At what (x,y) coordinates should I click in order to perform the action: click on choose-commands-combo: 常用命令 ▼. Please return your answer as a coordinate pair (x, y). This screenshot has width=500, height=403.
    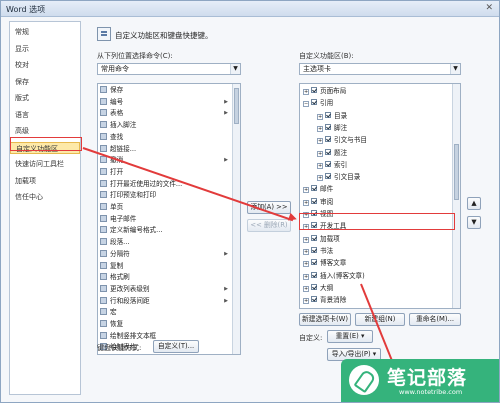
    Looking at the image, I should click on (169, 69).